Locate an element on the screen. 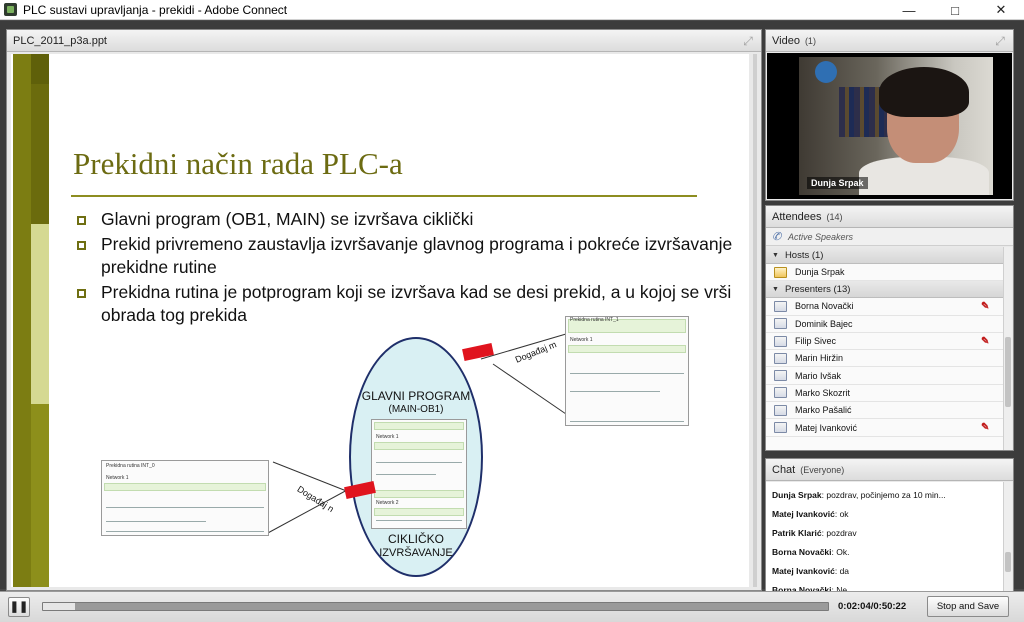  attendees-scrollbar is located at coordinates (1007, 348).